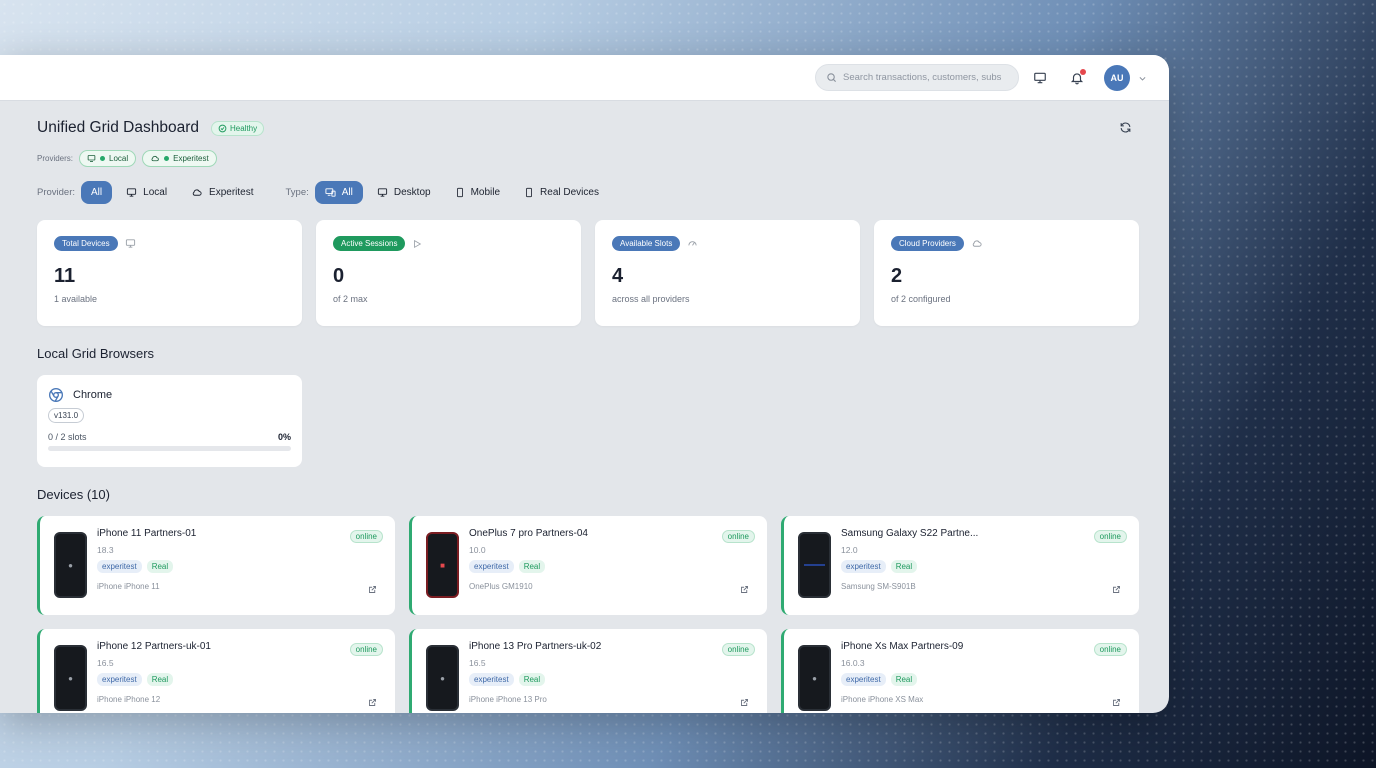 The width and height of the screenshot is (1376, 768). I want to click on chevron-down-icon, so click(1142, 78).